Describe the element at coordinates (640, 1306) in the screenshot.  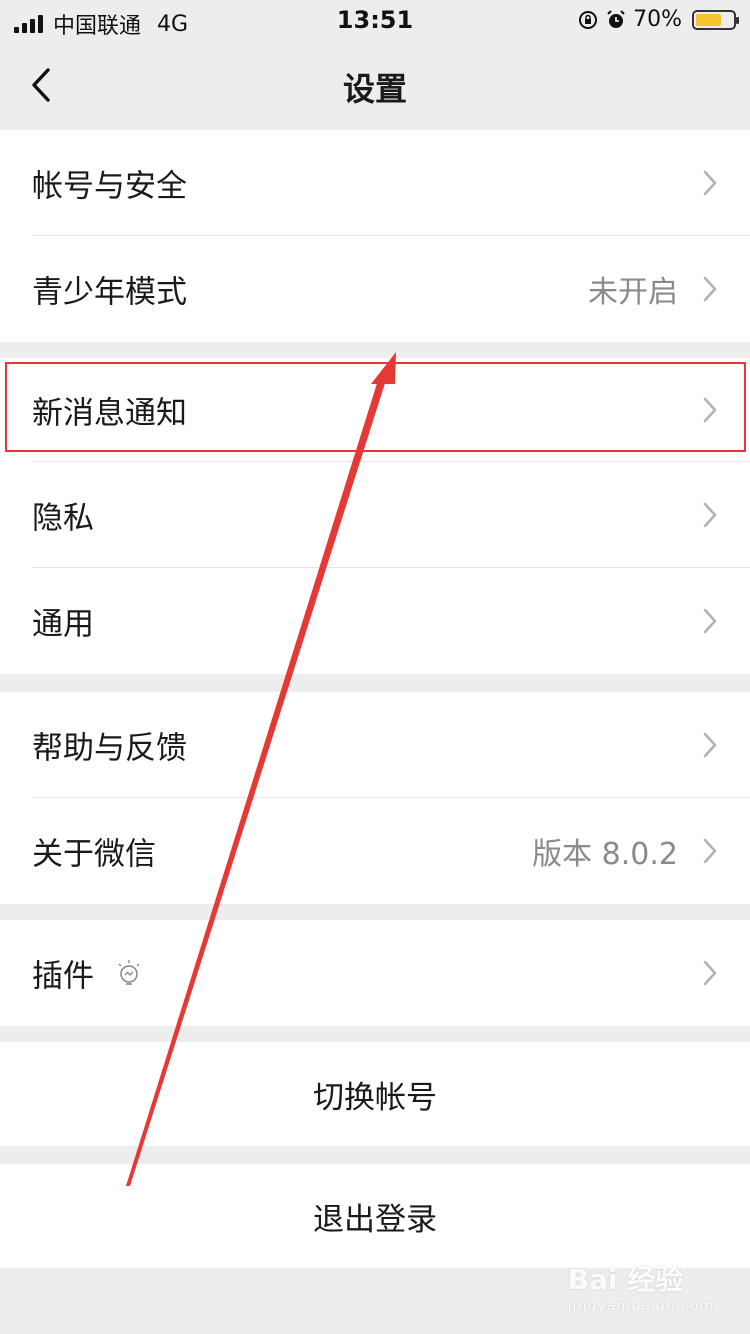
I see `watermark-sub: jingyan.baidu.com` at that location.